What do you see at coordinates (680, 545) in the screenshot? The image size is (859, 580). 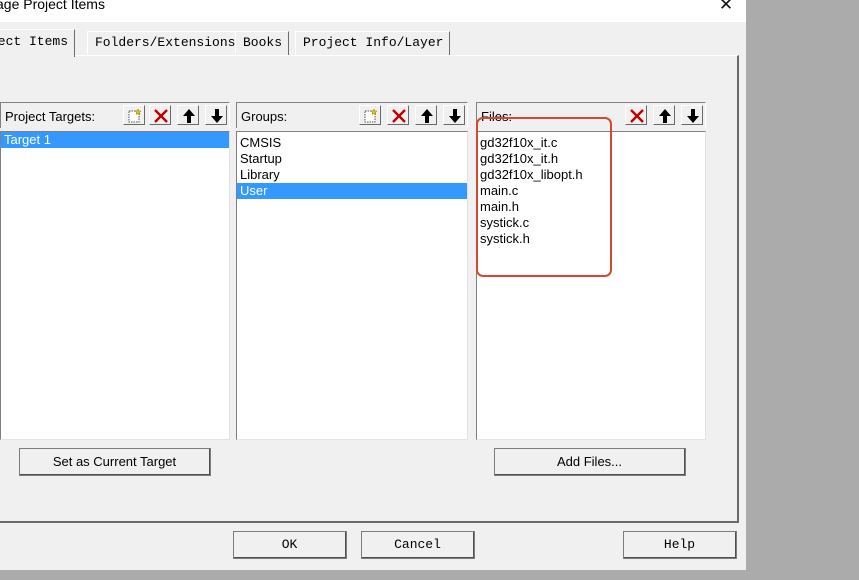 I see `help-button: Help` at bounding box center [680, 545].